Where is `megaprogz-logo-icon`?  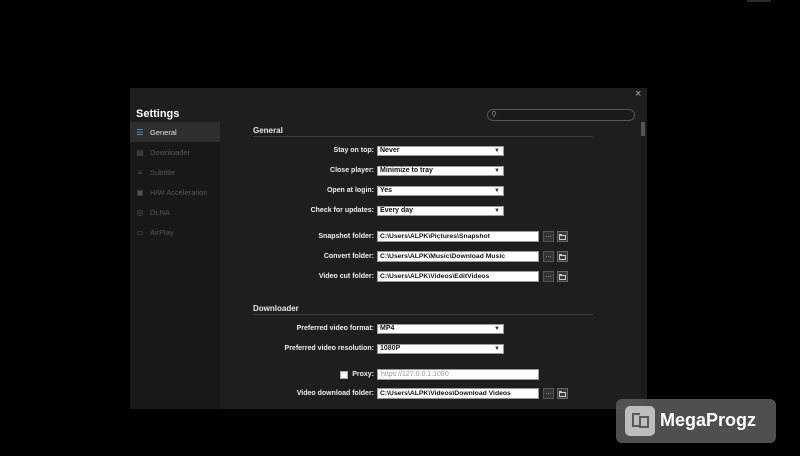 megaprogz-logo-icon is located at coordinates (640, 421).